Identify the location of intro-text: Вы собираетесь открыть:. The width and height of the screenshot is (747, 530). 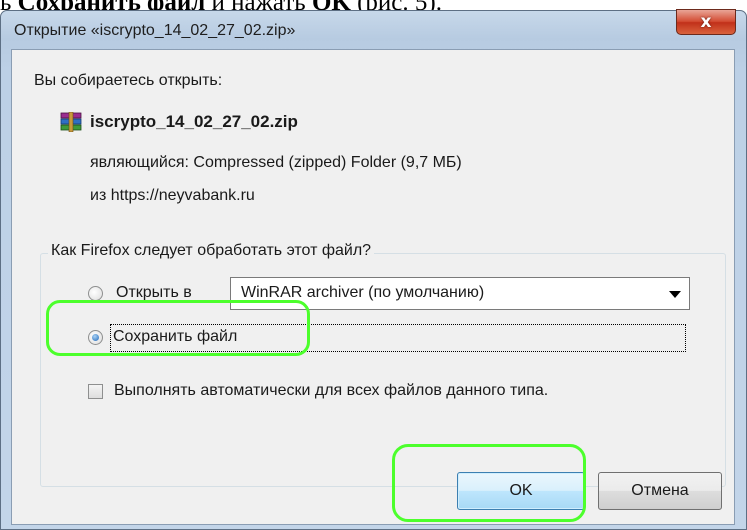
(128, 80).